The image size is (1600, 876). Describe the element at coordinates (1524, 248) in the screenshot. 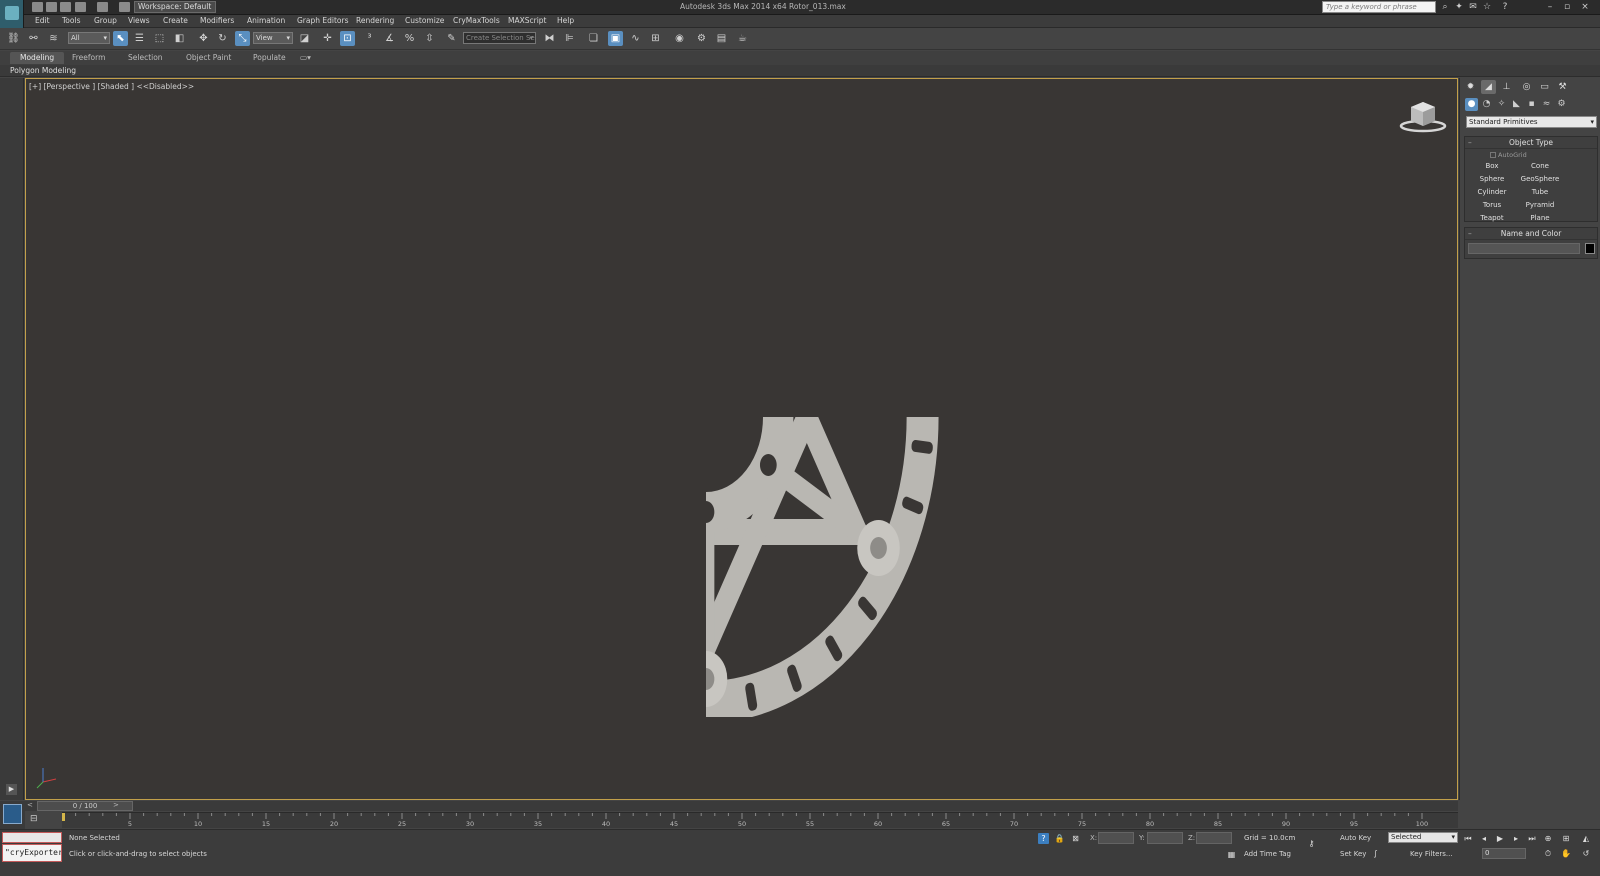

I see `object-name-input` at that location.